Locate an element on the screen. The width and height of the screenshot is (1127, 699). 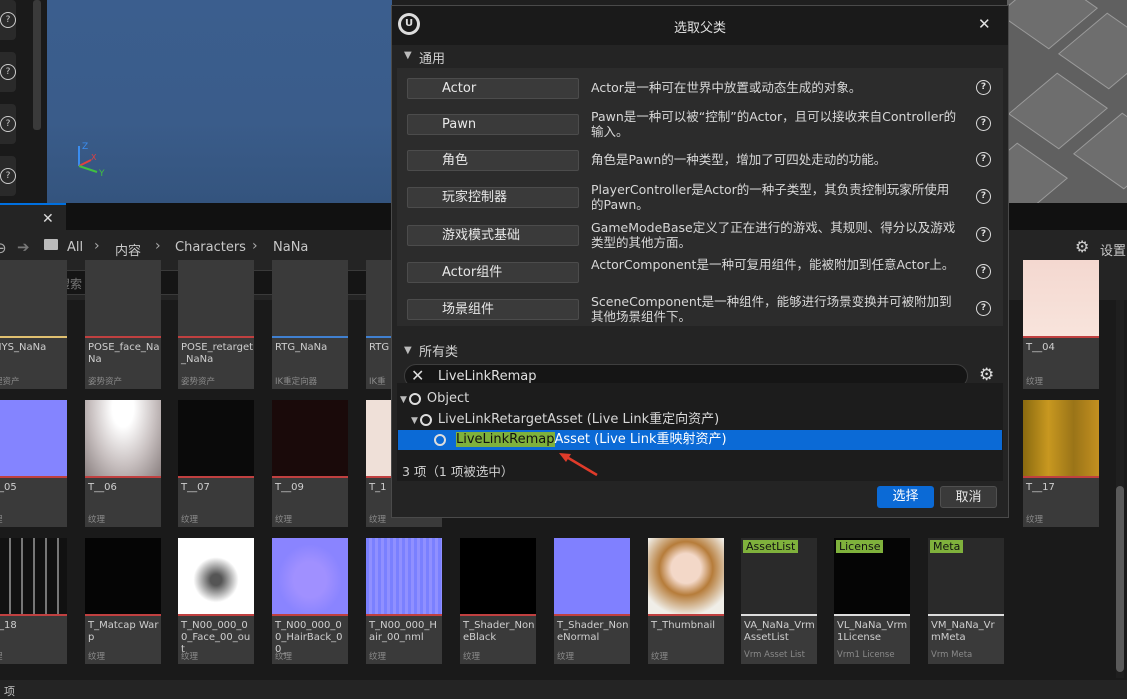
asset-card: License VL_NaNa_Vrm1License Vrm1 License is located at coordinates (872, 601).